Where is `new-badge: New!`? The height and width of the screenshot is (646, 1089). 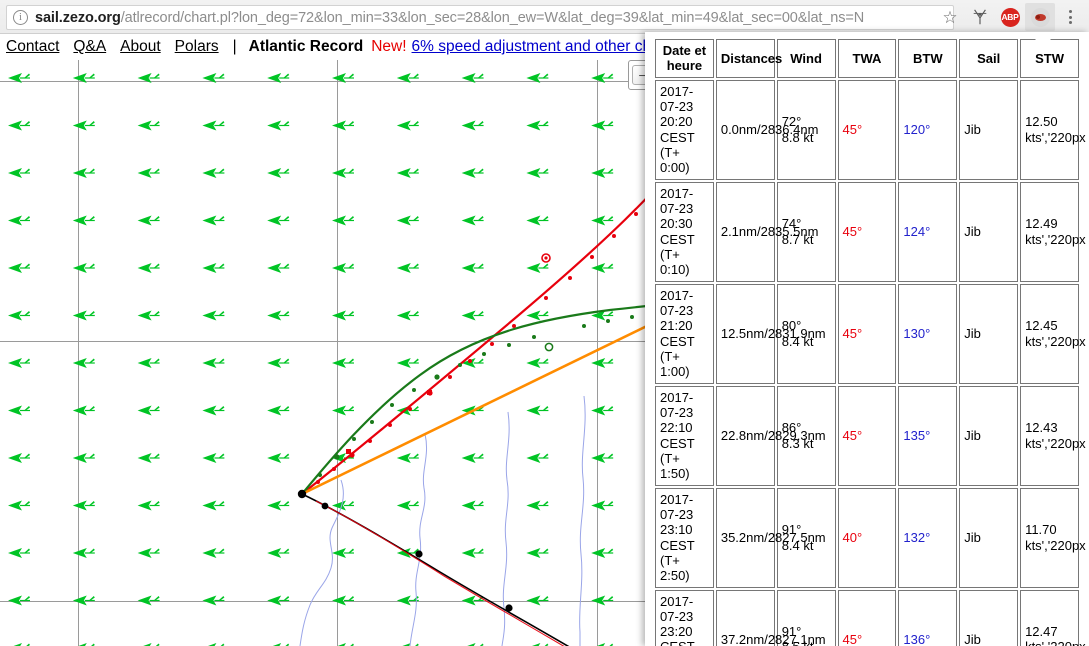 new-badge: New! is located at coordinates (389, 46).